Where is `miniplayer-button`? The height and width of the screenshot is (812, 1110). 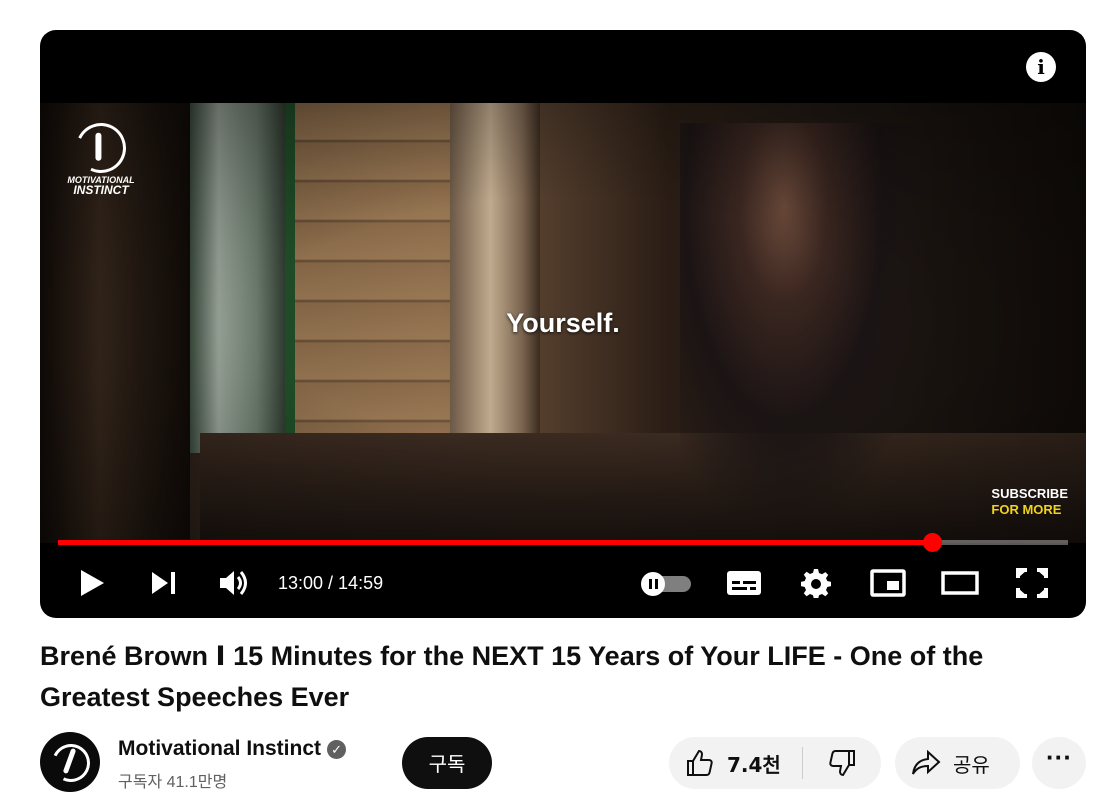
miniplayer-button is located at coordinates (888, 583).